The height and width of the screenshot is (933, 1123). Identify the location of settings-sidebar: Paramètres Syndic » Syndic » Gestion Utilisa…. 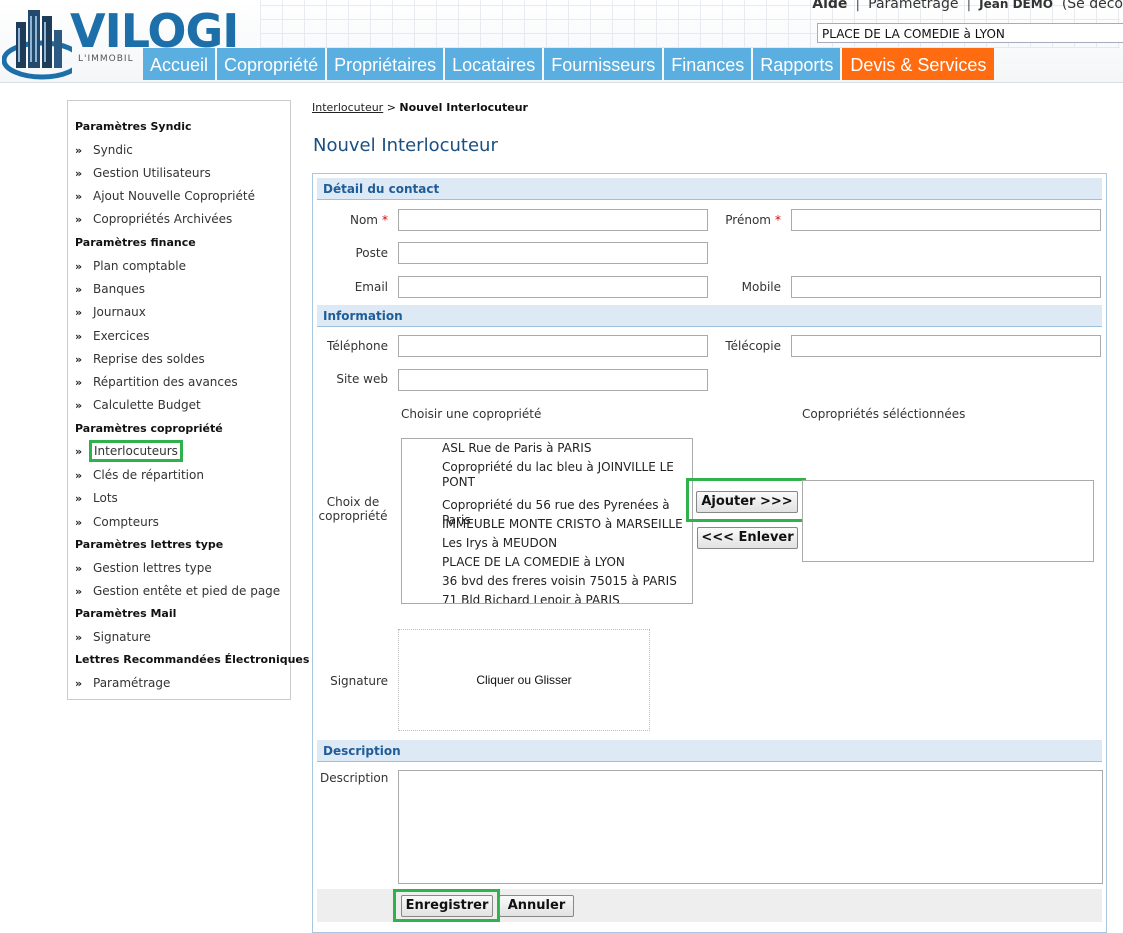
(188, 400).